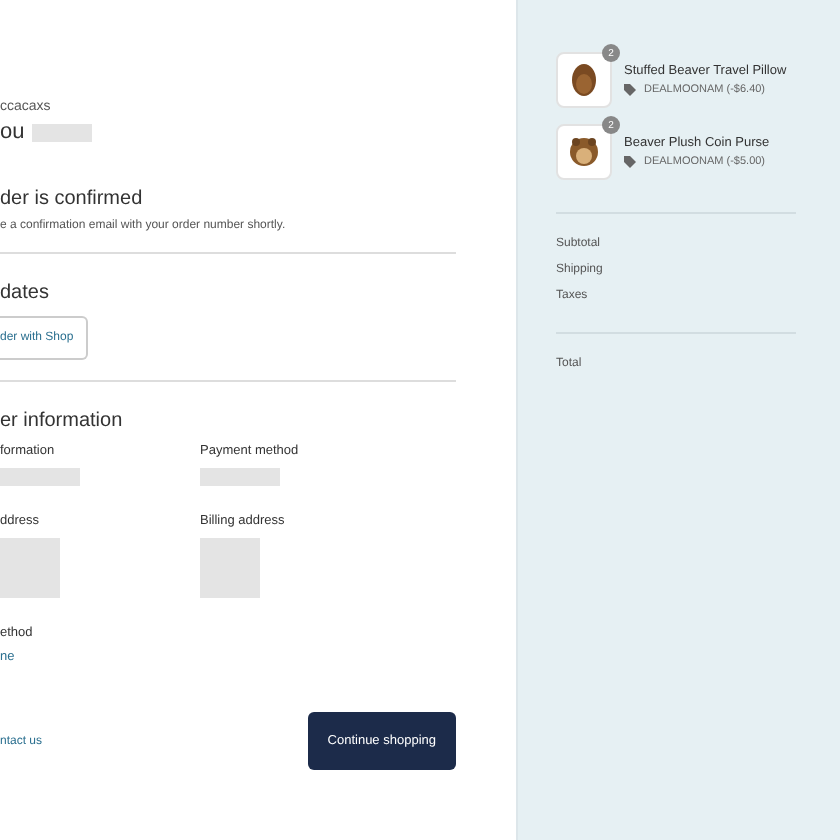  Describe the element at coordinates (72, 199) in the screenshot. I see `confirmation-title: der is confirmed` at that location.